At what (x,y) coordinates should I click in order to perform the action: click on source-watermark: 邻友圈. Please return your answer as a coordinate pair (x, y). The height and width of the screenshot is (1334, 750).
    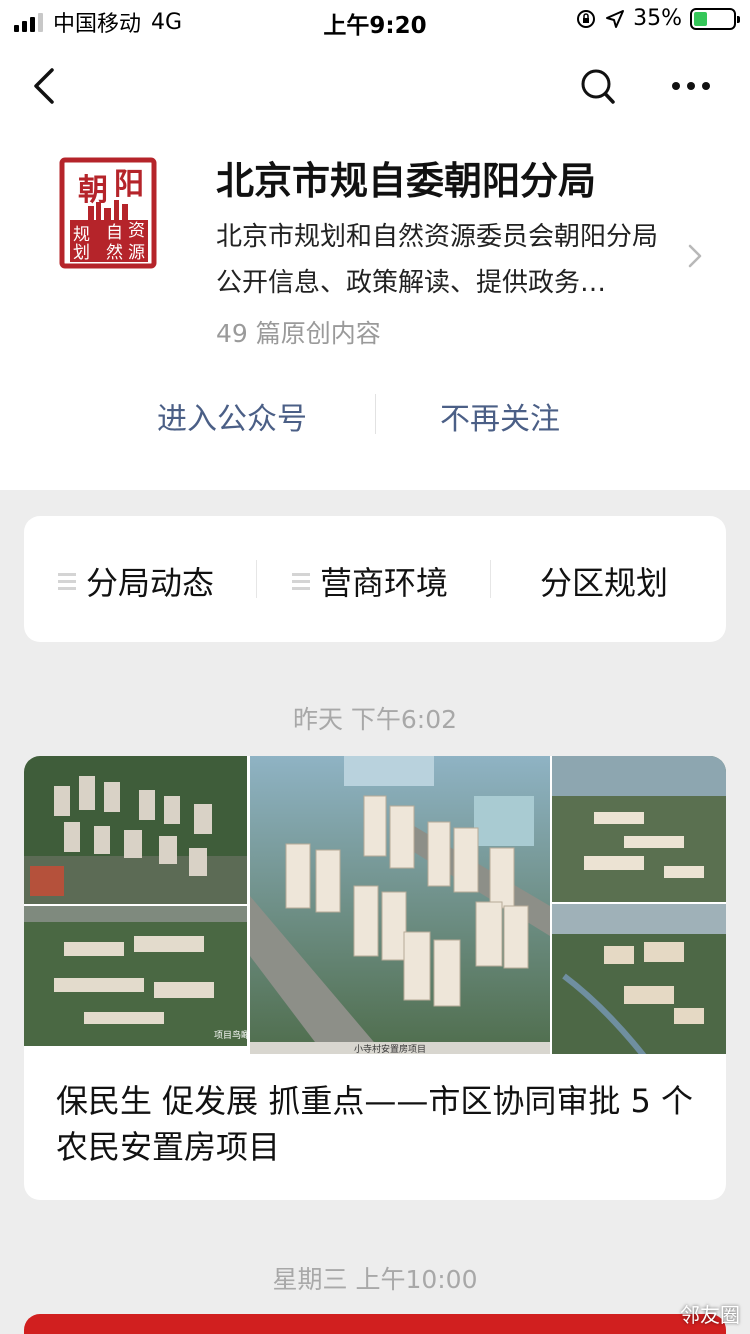
    Looking at the image, I should click on (710, 1315).